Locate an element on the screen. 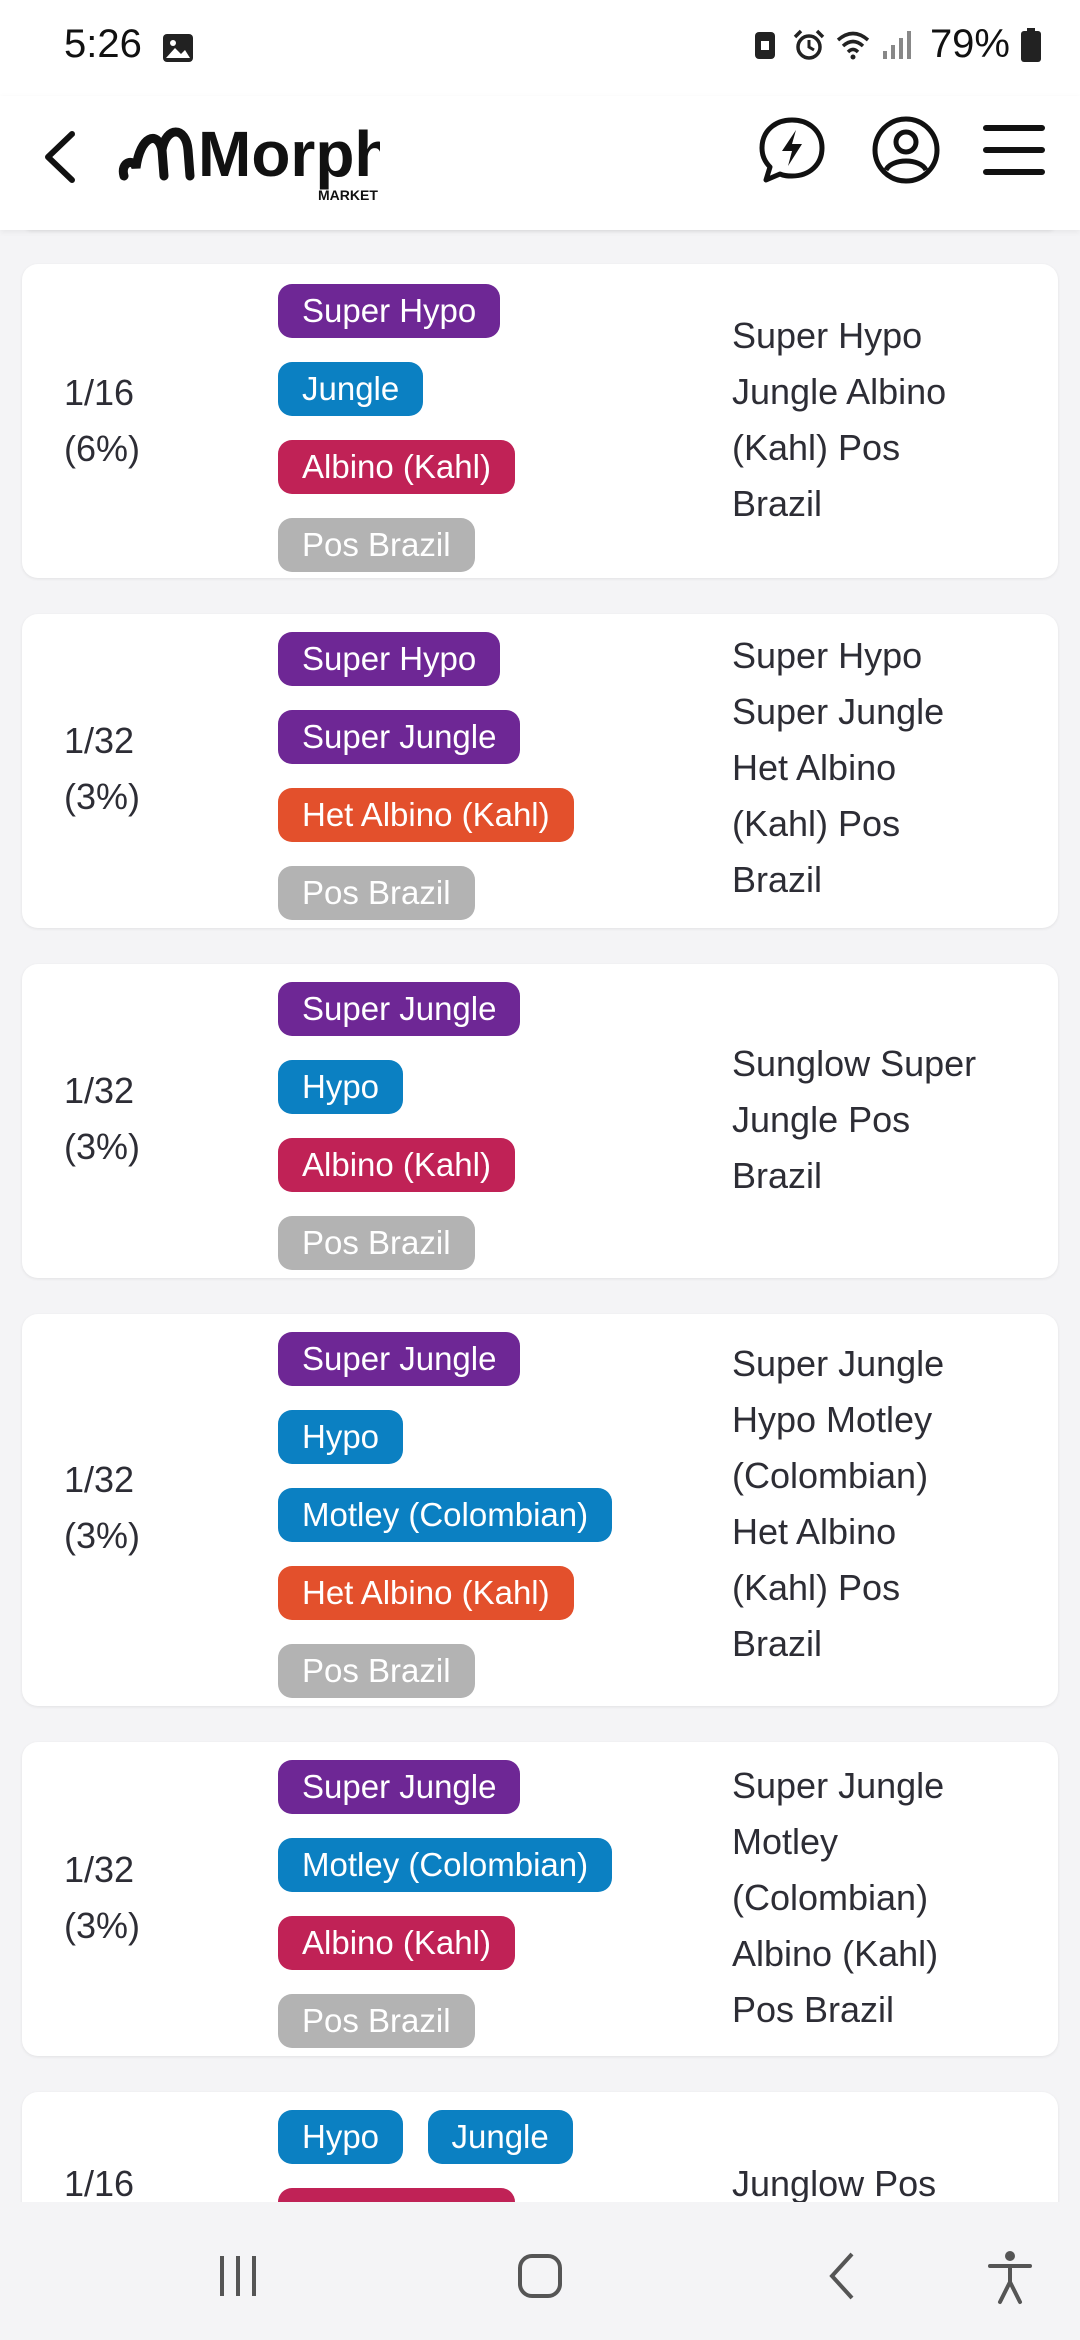  odds-label: 1/16 is located at coordinates (99, 2179).